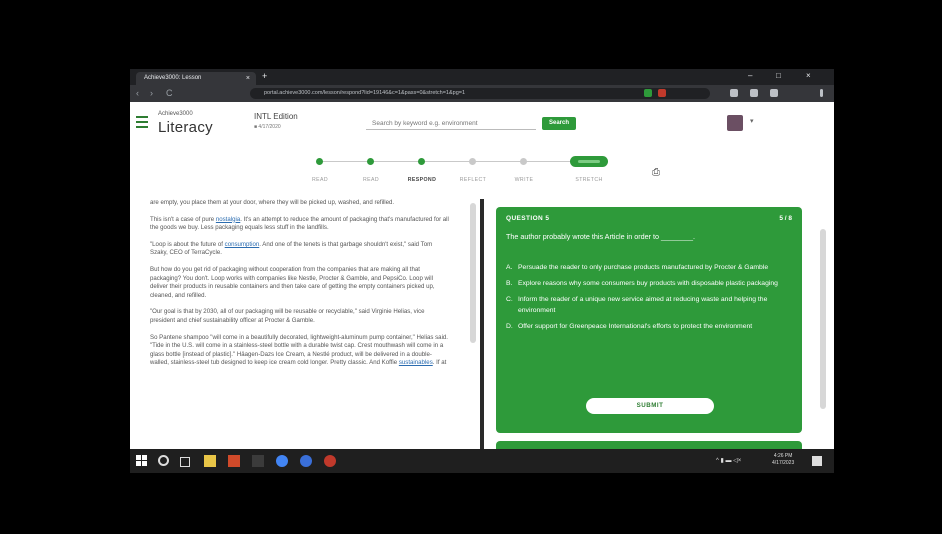  I want to click on file-explorer-icon, so click(210, 461).